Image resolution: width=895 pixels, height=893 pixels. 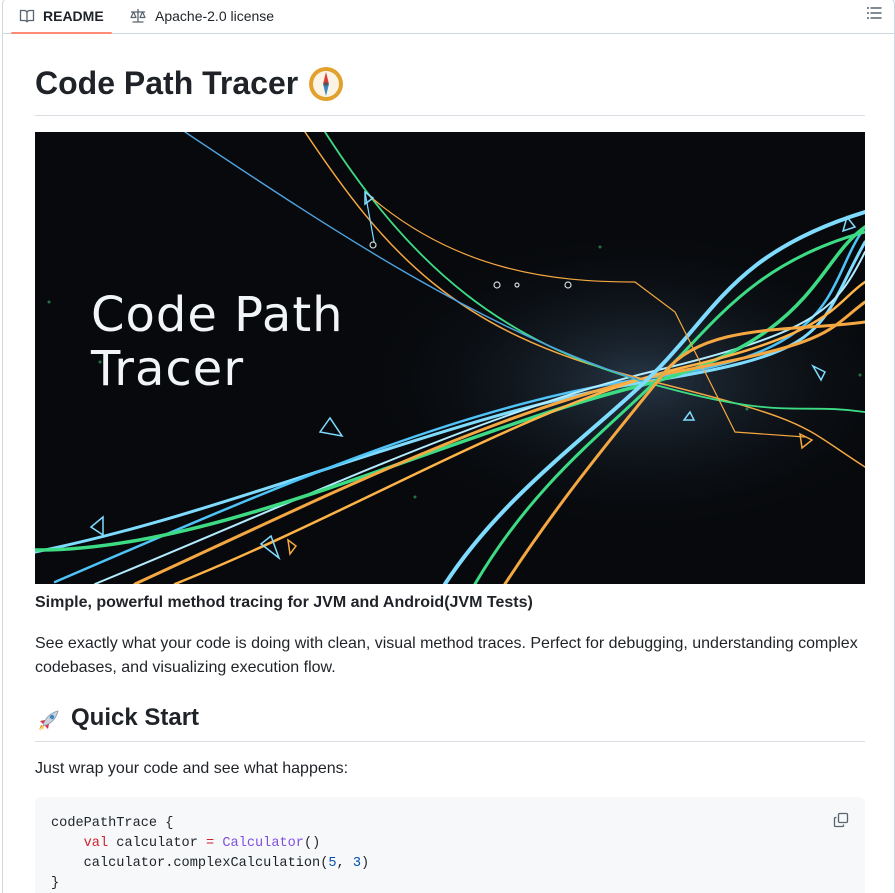 What do you see at coordinates (27, 16) in the screenshot?
I see `book-icon` at bounding box center [27, 16].